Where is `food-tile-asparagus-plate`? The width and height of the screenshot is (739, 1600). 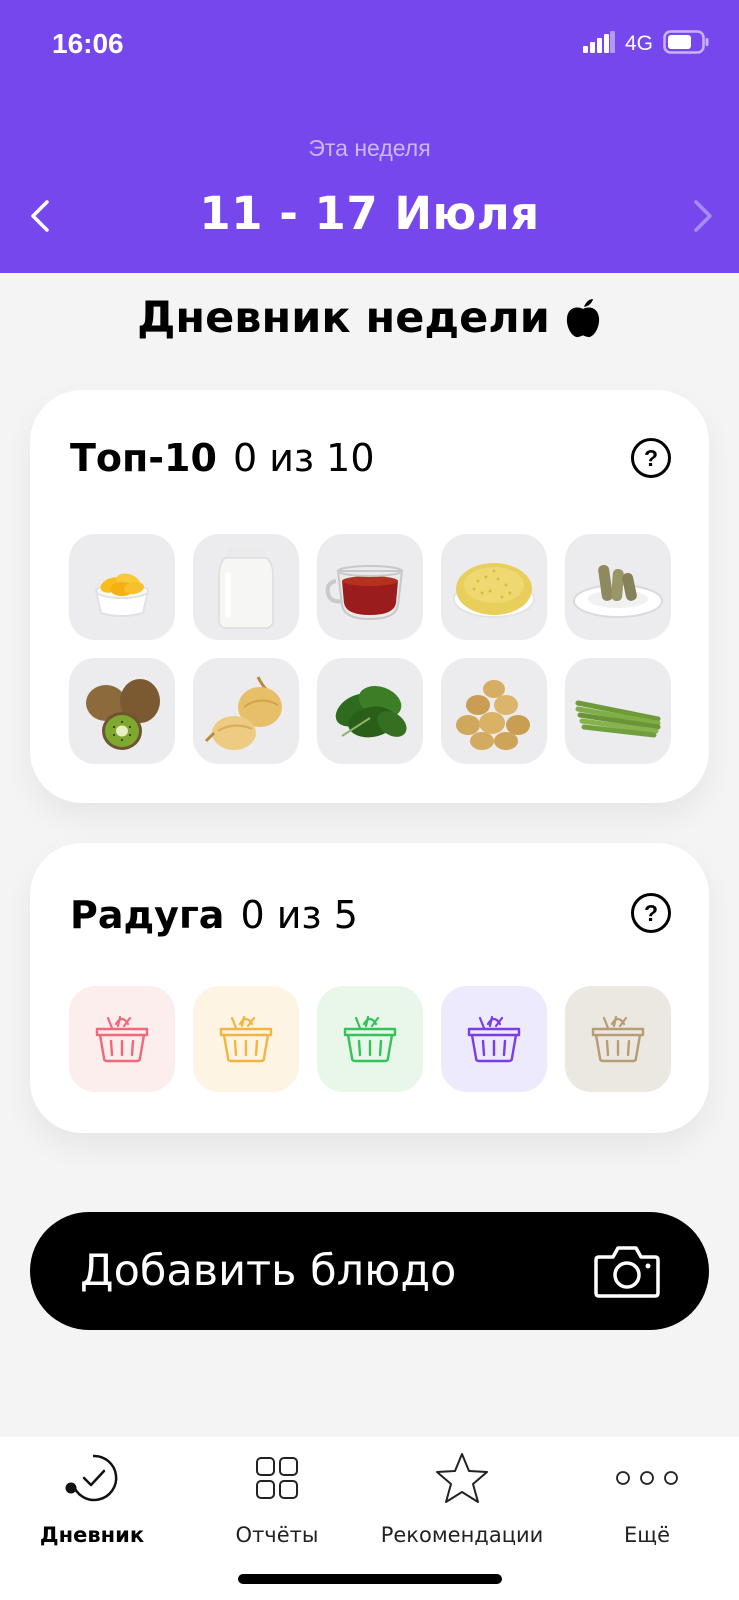
food-tile-asparagus-plate is located at coordinates (618, 587).